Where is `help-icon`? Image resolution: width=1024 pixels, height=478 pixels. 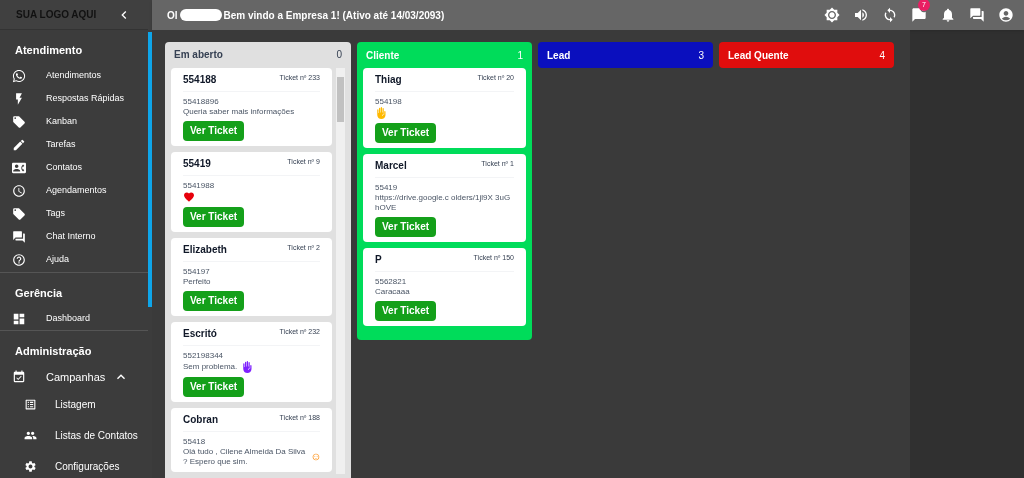 help-icon is located at coordinates (19, 260).